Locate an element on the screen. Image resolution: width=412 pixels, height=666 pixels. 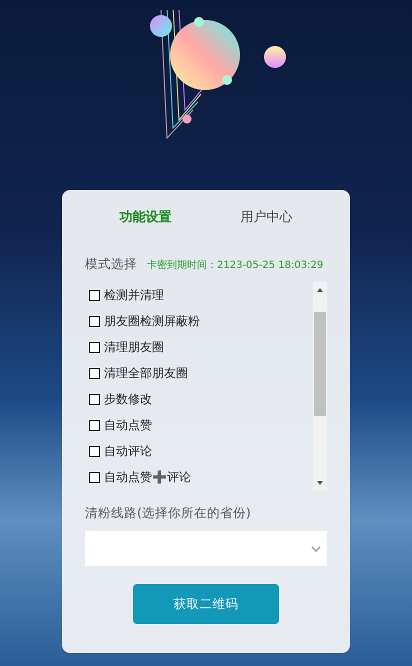
mode-label: 模式选择 is located at coordinates (111, 264).